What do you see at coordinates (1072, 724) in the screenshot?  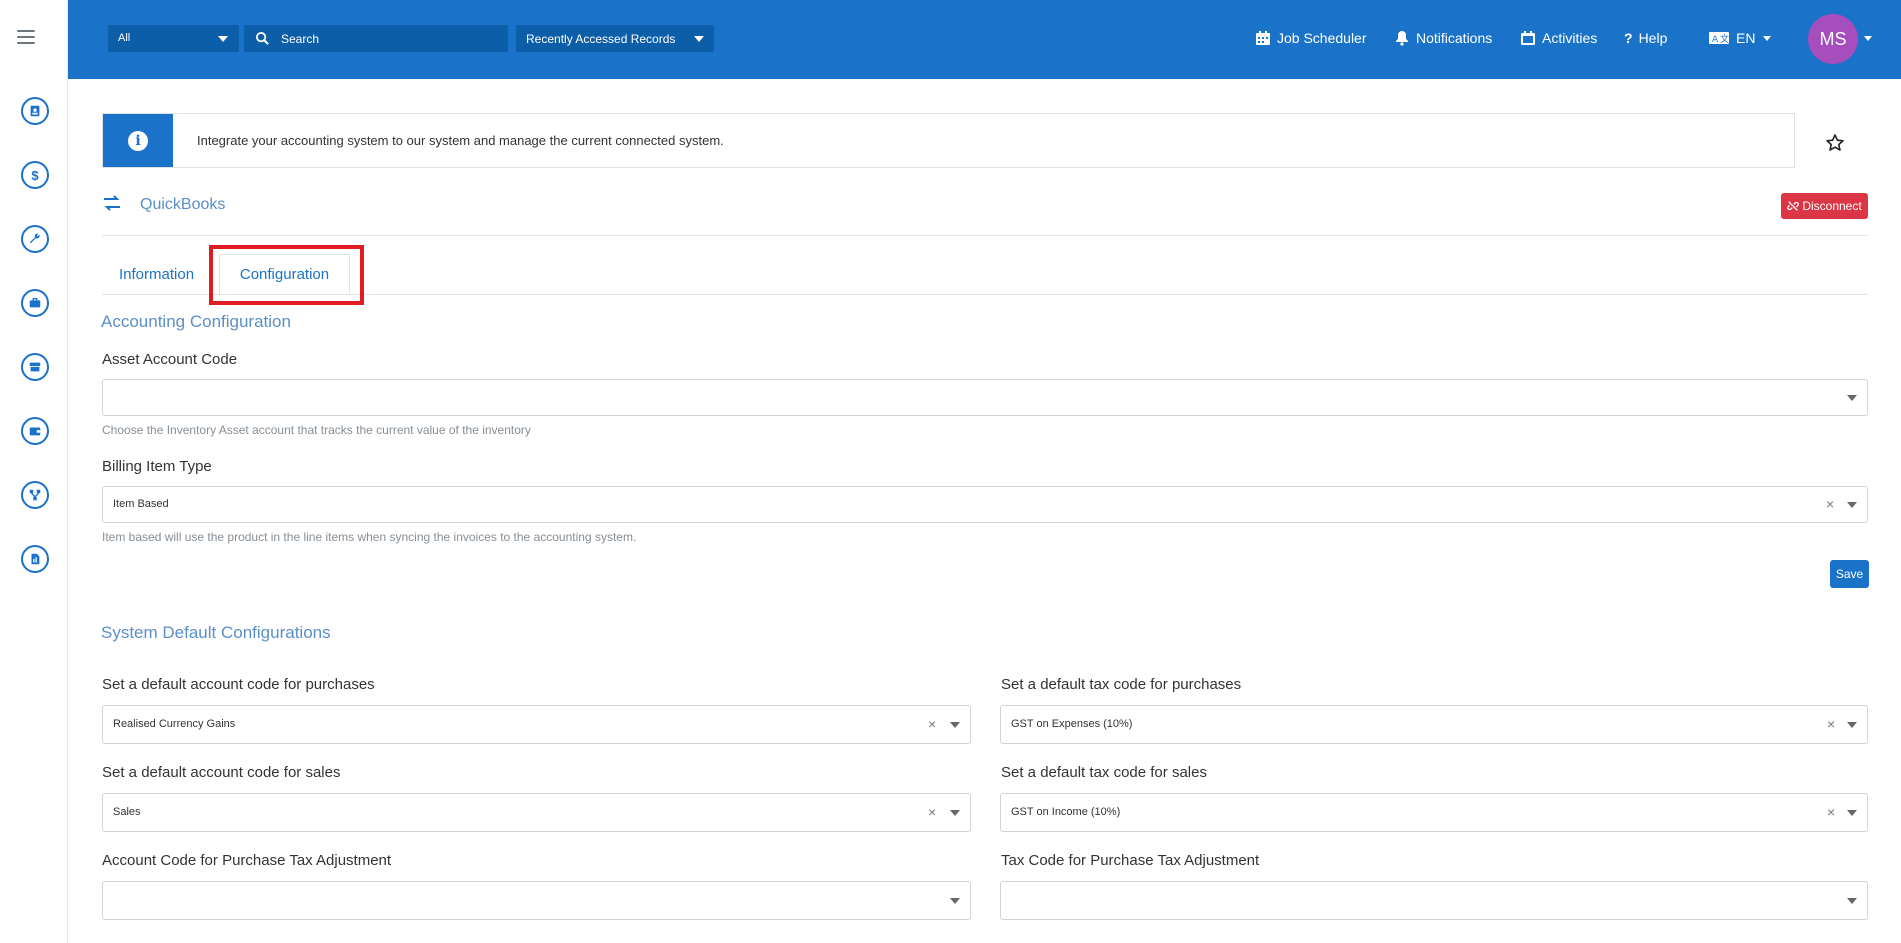 I see `purchase-tax-value: GST on Expenses (10%)` at bounding box center [1072, 724].